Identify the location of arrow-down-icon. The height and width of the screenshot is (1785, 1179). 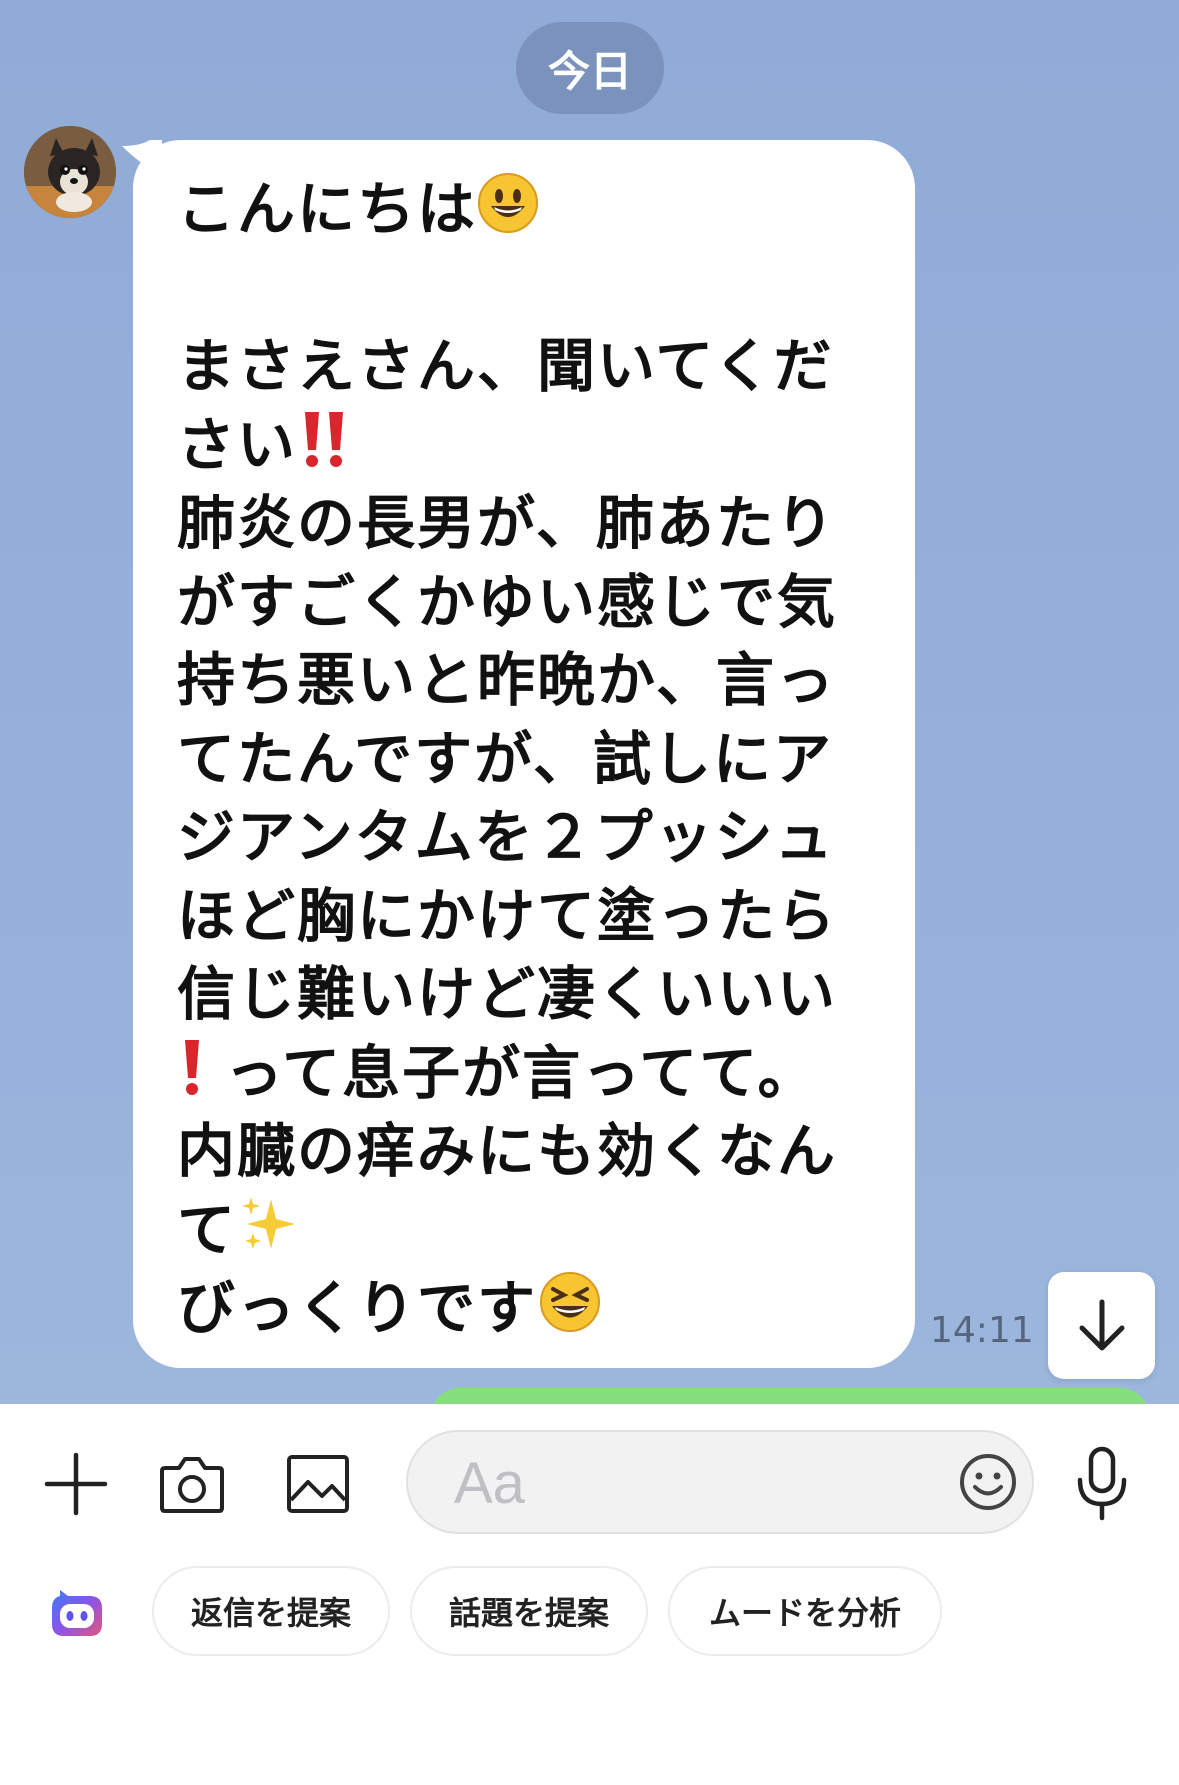
(1101, 1324).